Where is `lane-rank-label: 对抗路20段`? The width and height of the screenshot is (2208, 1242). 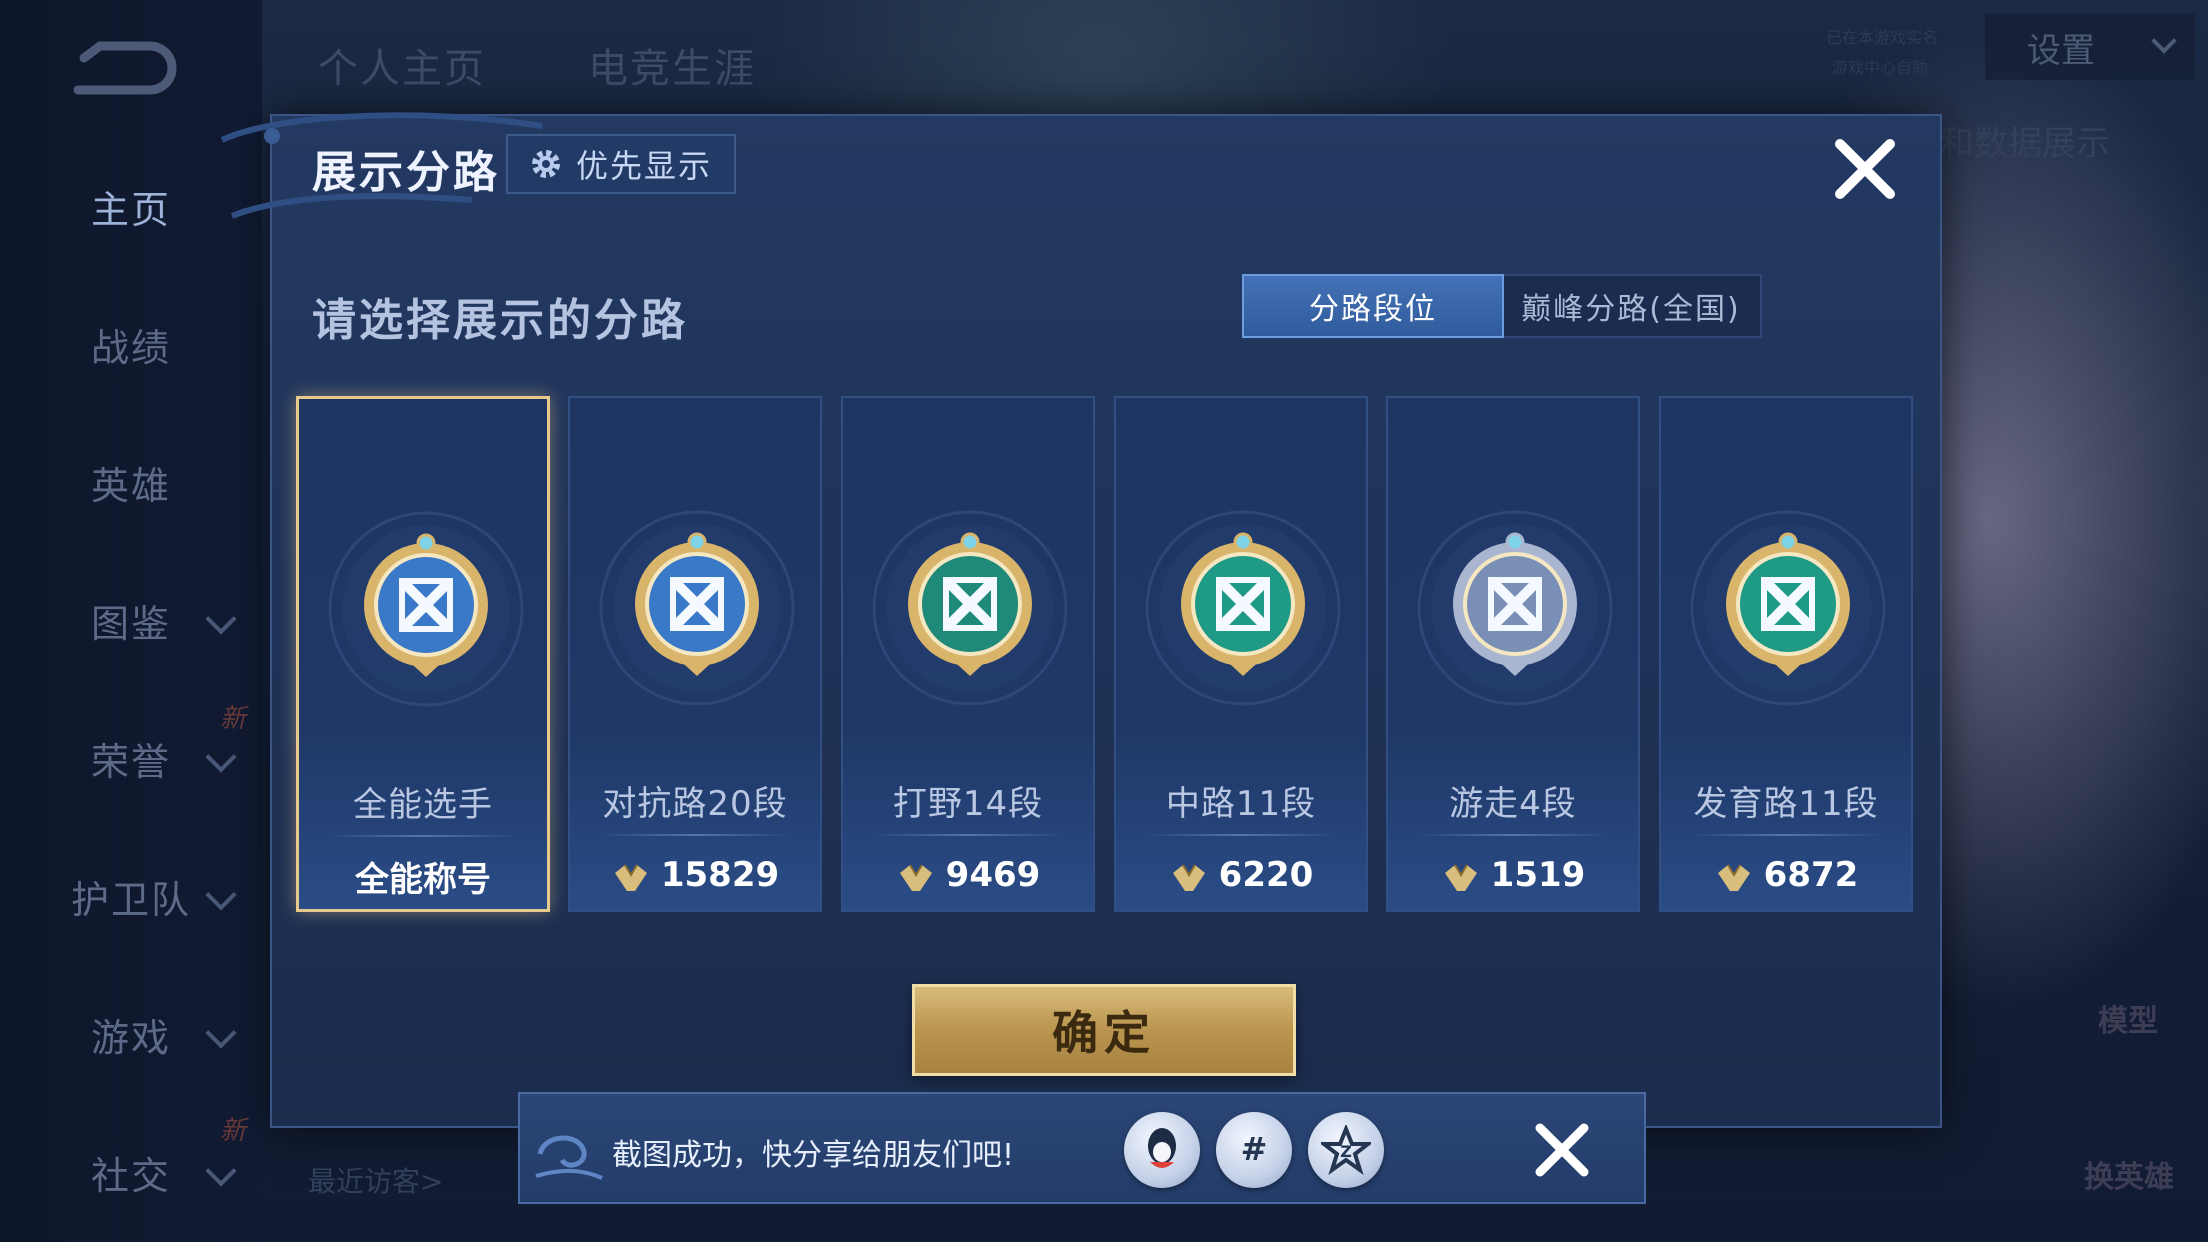
lane-rank-label: 对抗路20段 is located at coordinates (695, 804).